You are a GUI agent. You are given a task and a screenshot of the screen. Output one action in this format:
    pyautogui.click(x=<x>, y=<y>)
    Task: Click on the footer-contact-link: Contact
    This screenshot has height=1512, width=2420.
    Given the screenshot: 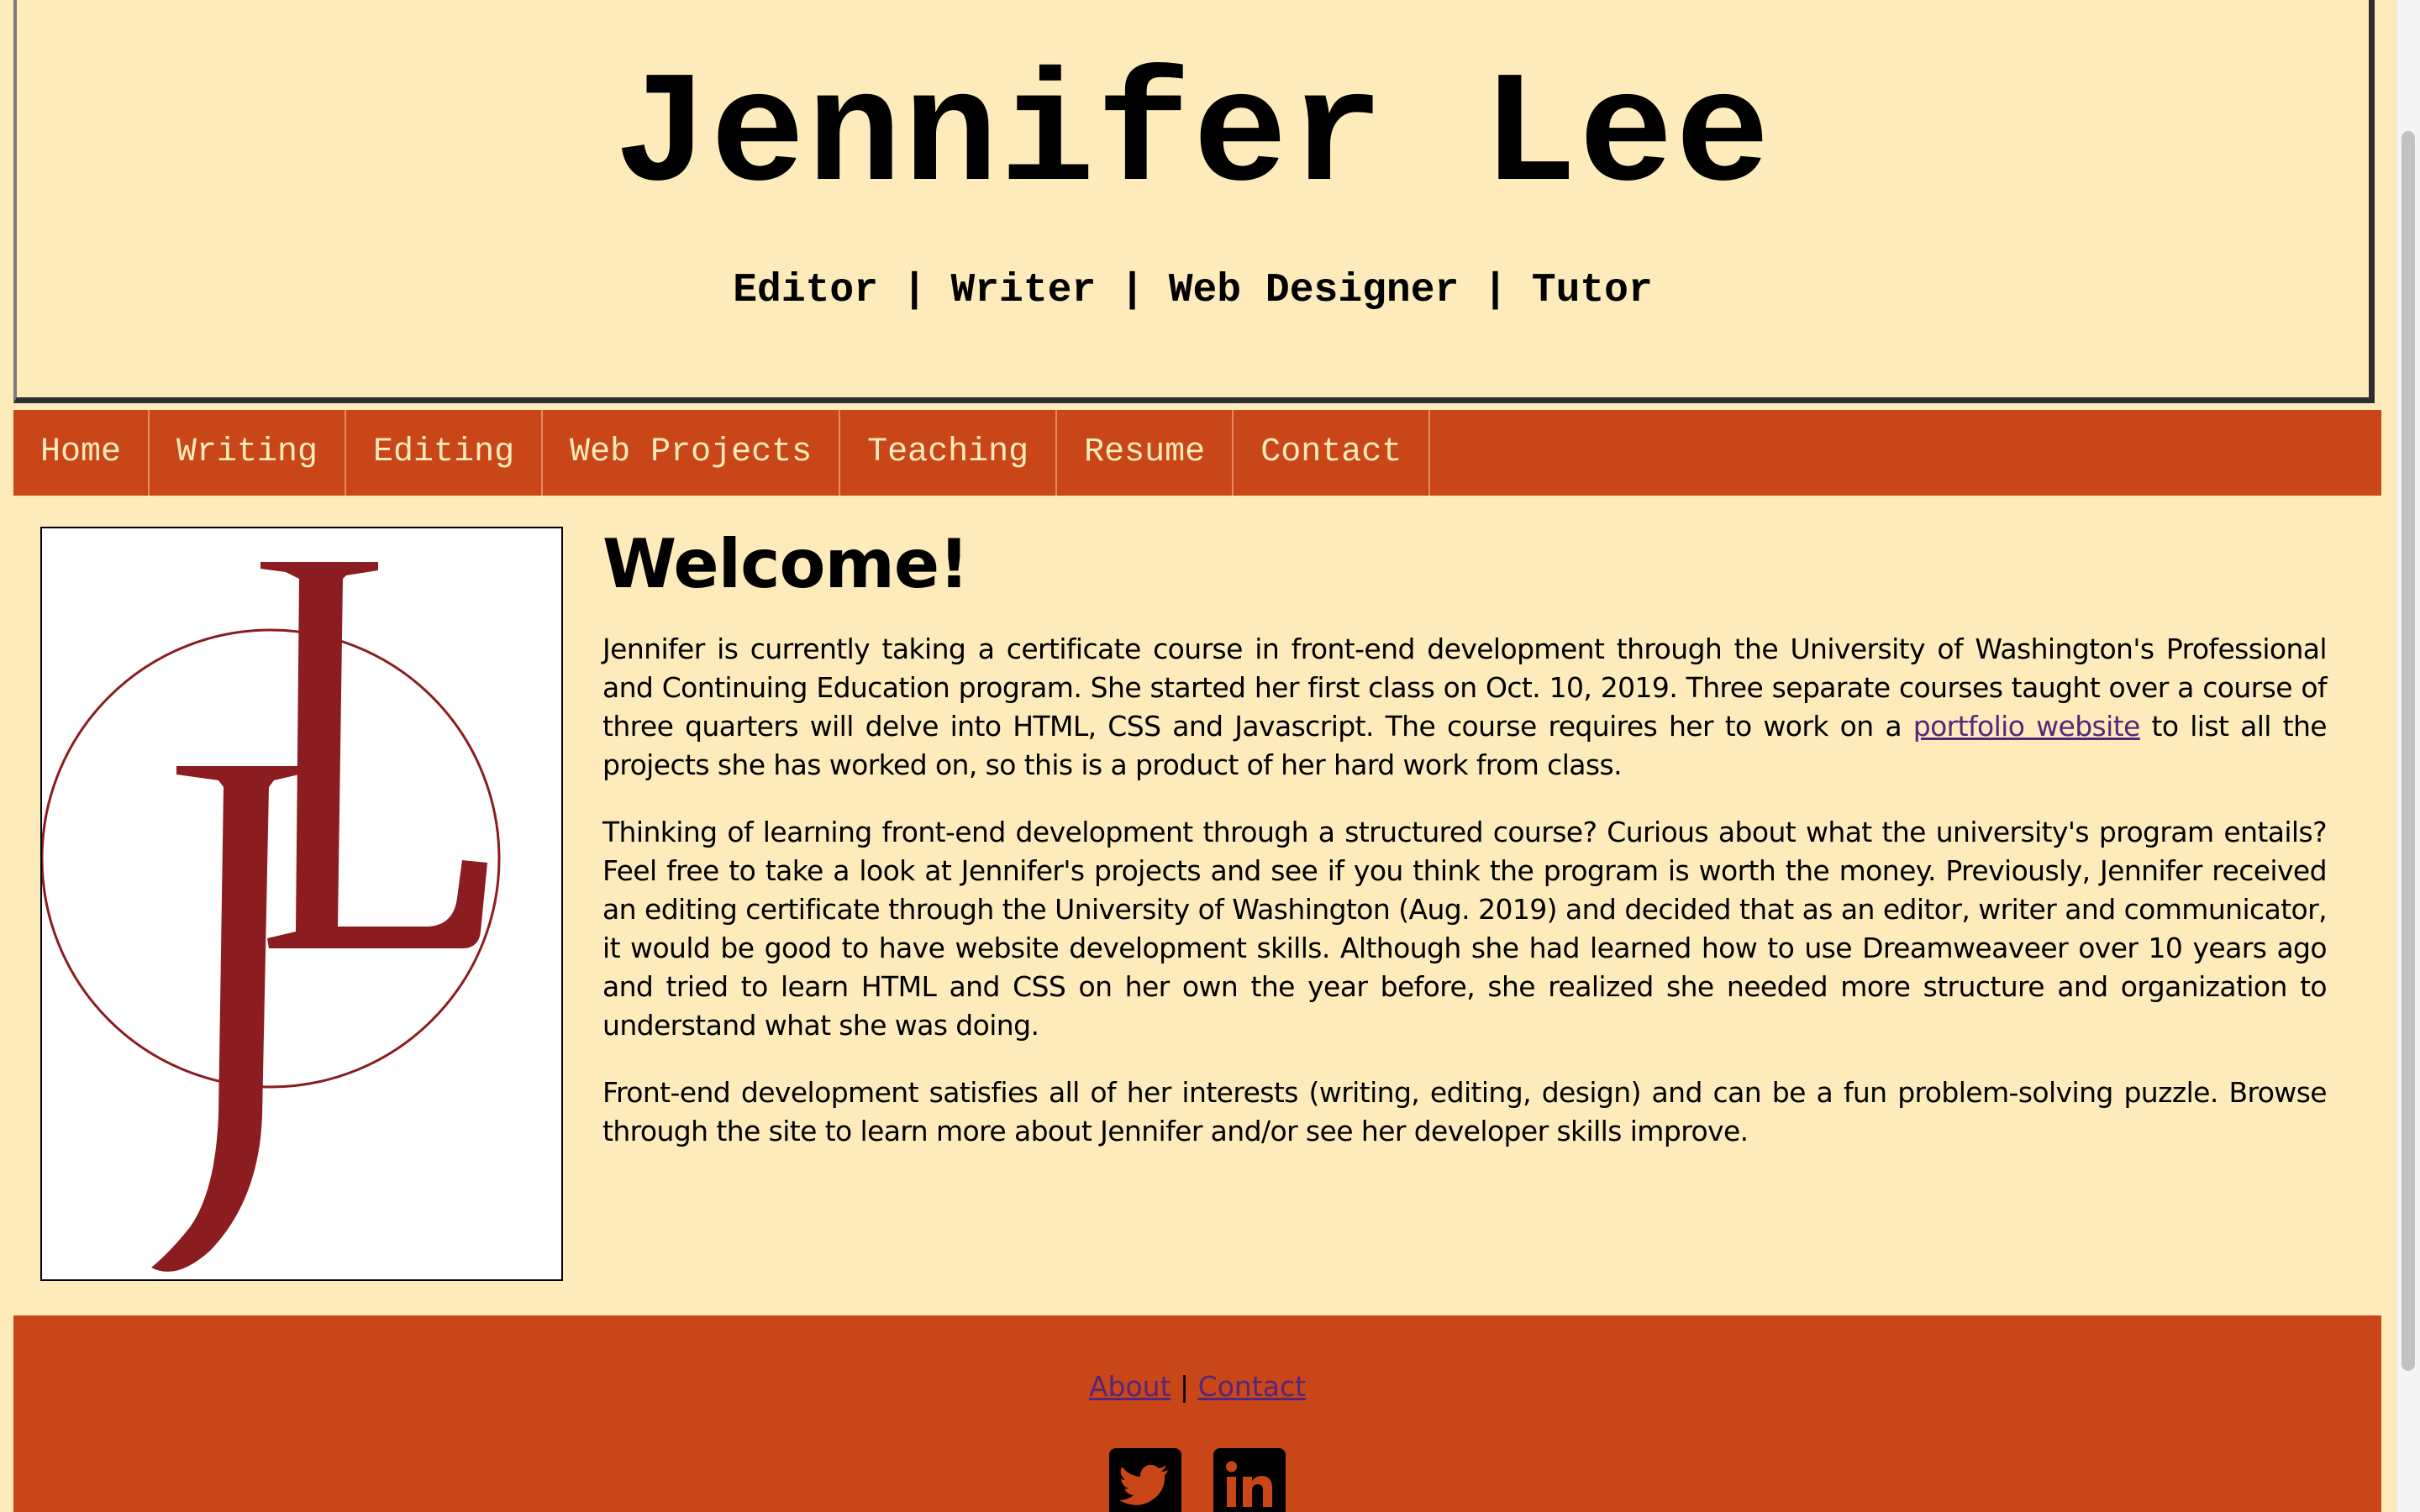 What is the action you would take?
    pyautogui.click(x=1252, y=1386)
    